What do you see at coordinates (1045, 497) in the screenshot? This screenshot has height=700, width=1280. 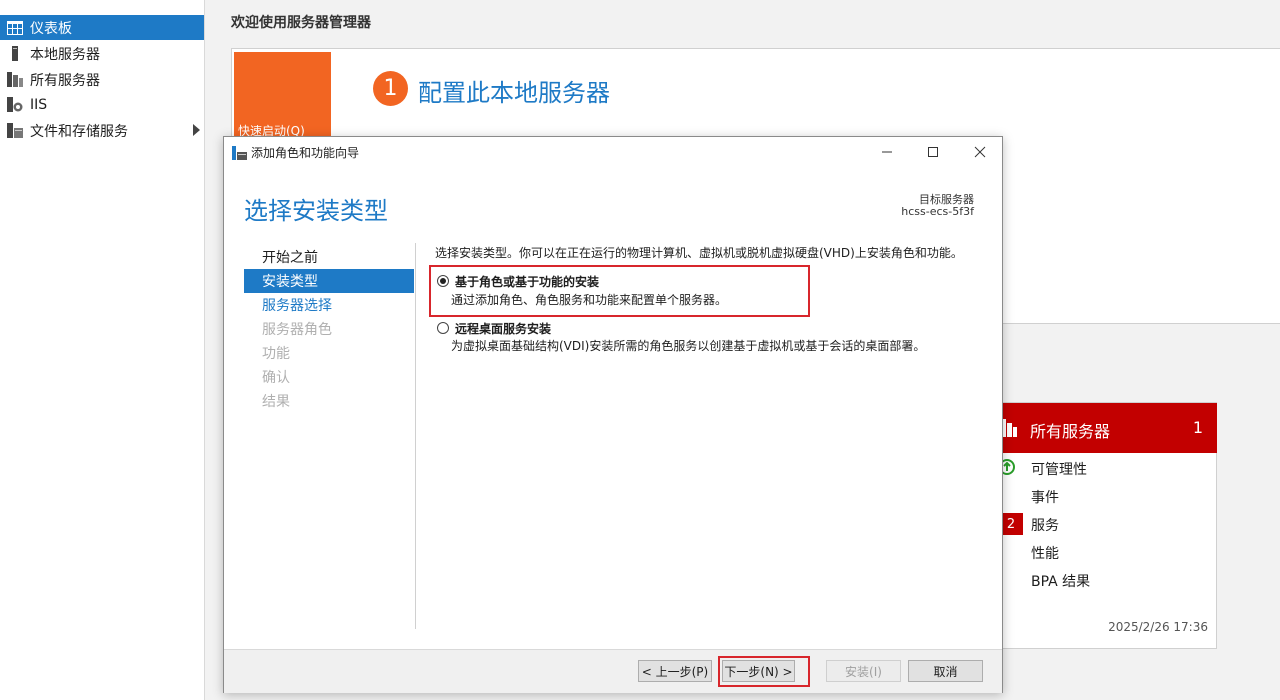 I see `events-link: 事件` at bounding box center [1045, 497].